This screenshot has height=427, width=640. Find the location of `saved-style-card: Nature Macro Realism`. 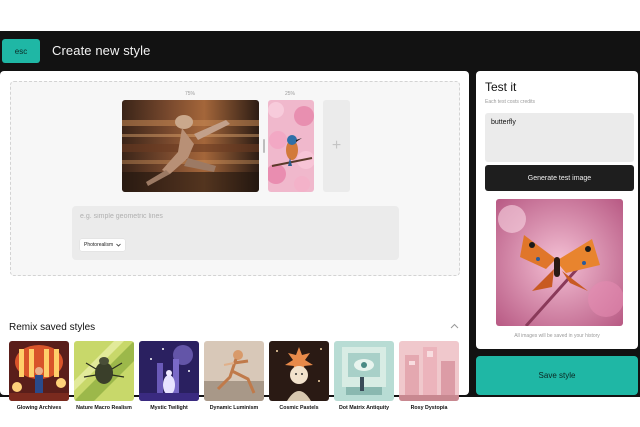

saved-style-card: Nature Macro Realism is located at coordinates (104, 376).